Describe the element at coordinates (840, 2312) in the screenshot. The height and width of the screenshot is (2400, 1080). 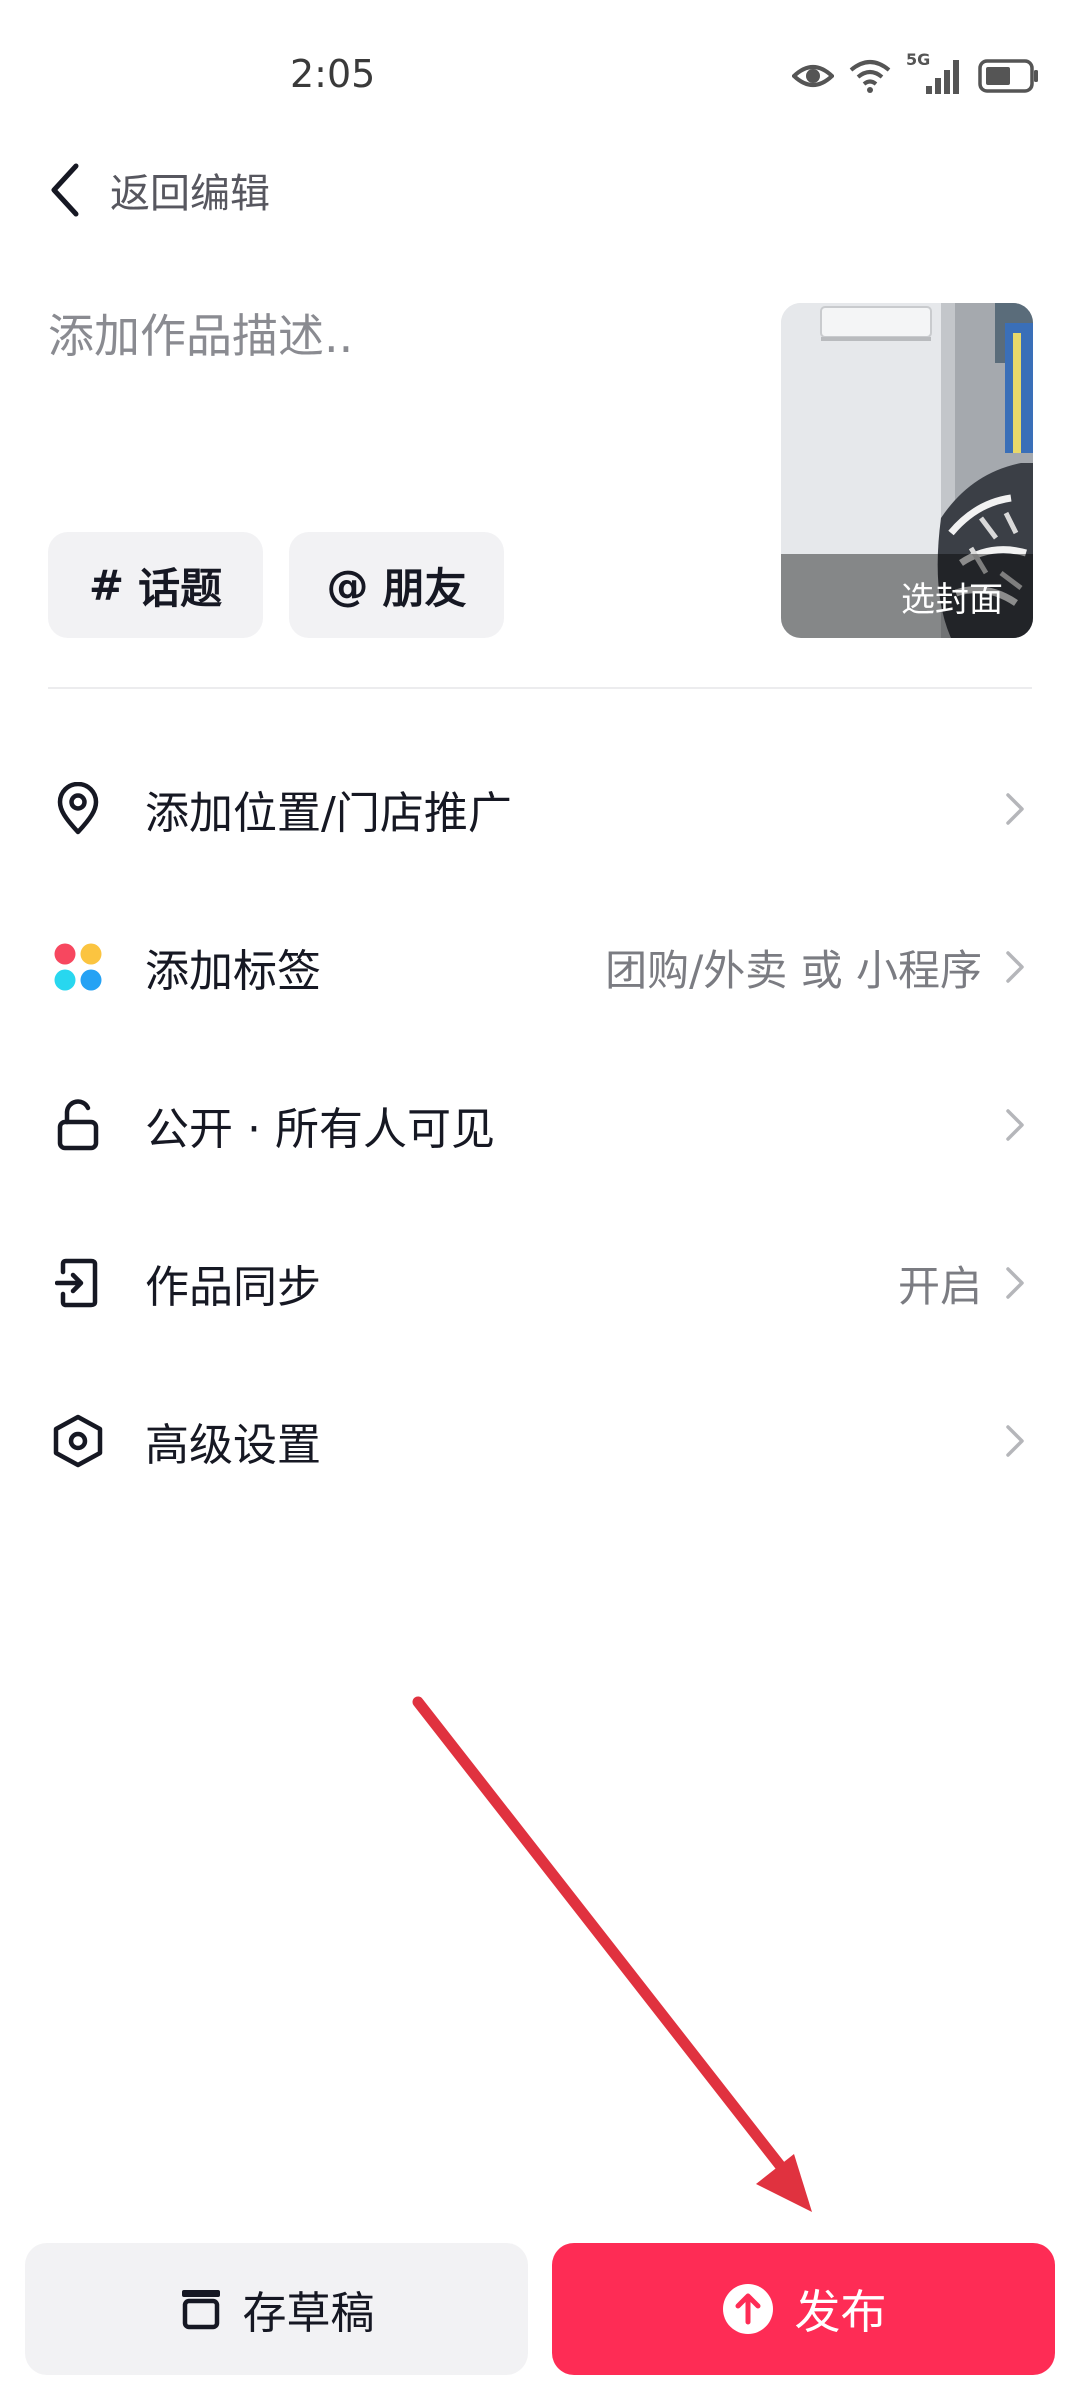
I see `publish-label: 发布` at that location.